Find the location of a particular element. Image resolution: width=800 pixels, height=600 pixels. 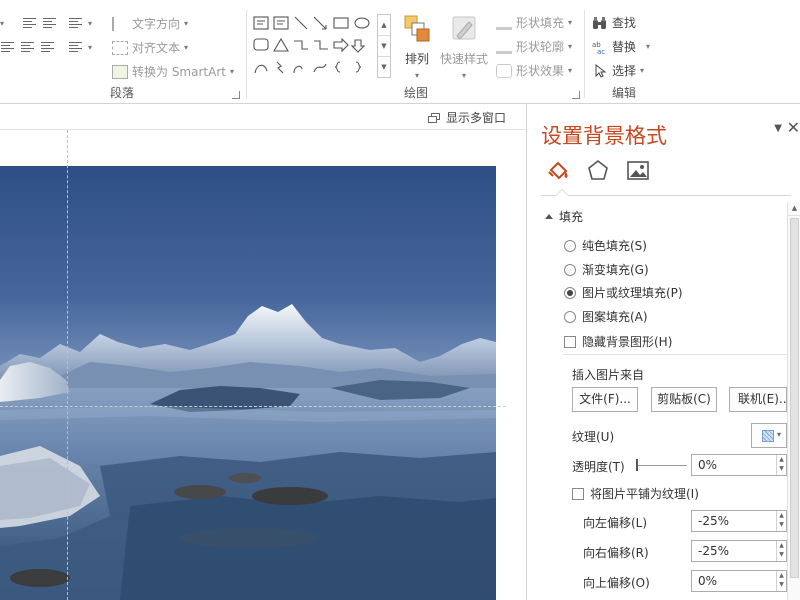

solid-fill-option: 纯色填充(S) is located at coordinates (605, 245).